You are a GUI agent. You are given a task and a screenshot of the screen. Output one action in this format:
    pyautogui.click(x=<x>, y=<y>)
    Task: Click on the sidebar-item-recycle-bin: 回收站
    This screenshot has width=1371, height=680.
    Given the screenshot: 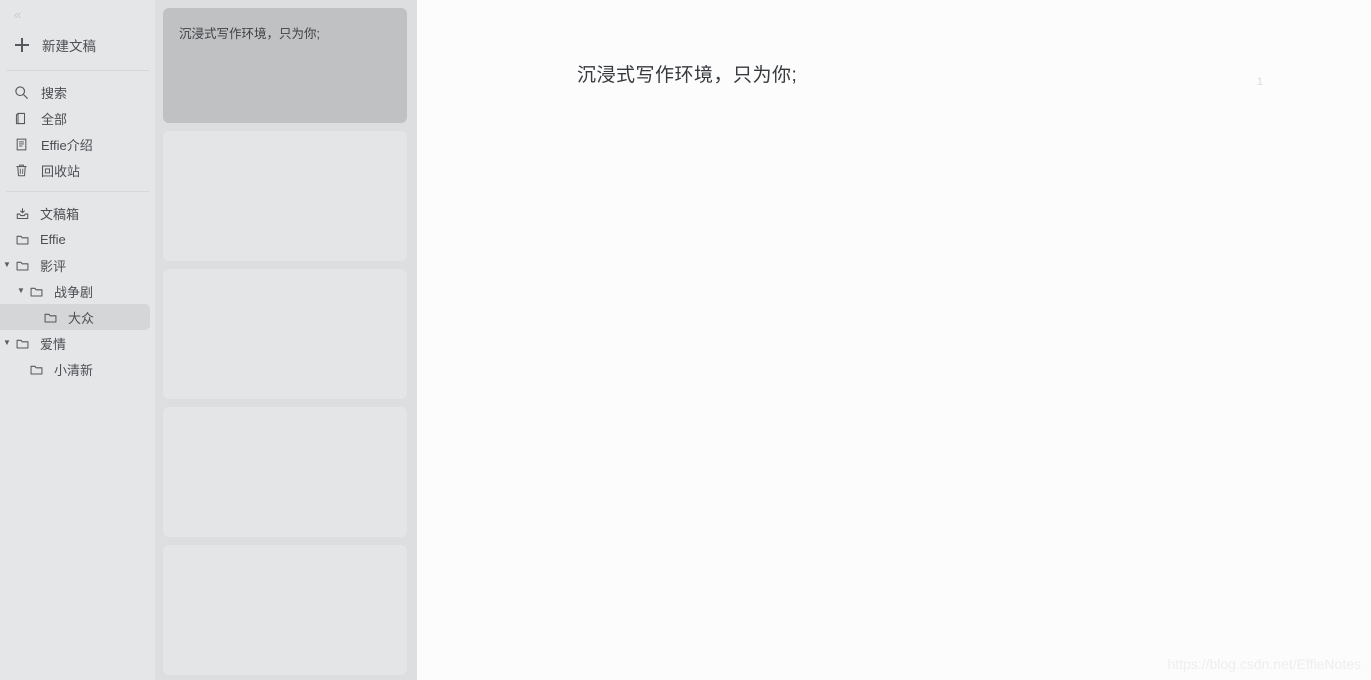 What is the action you would take?
    pyautogui.click(x=77, y=170)
    